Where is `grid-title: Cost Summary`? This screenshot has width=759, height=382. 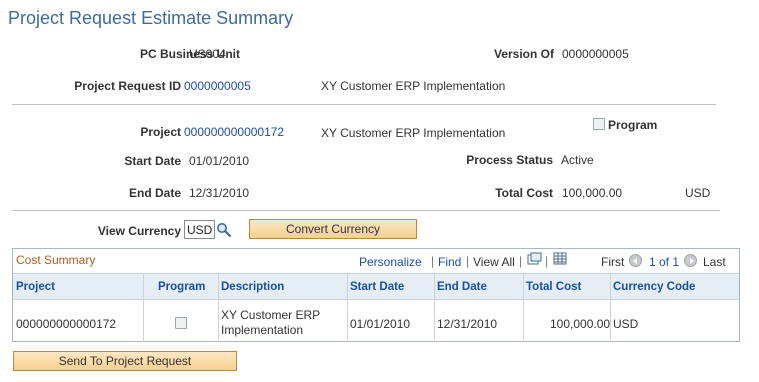
grid-title: Cost Summary is located at coordinates (56, 260).